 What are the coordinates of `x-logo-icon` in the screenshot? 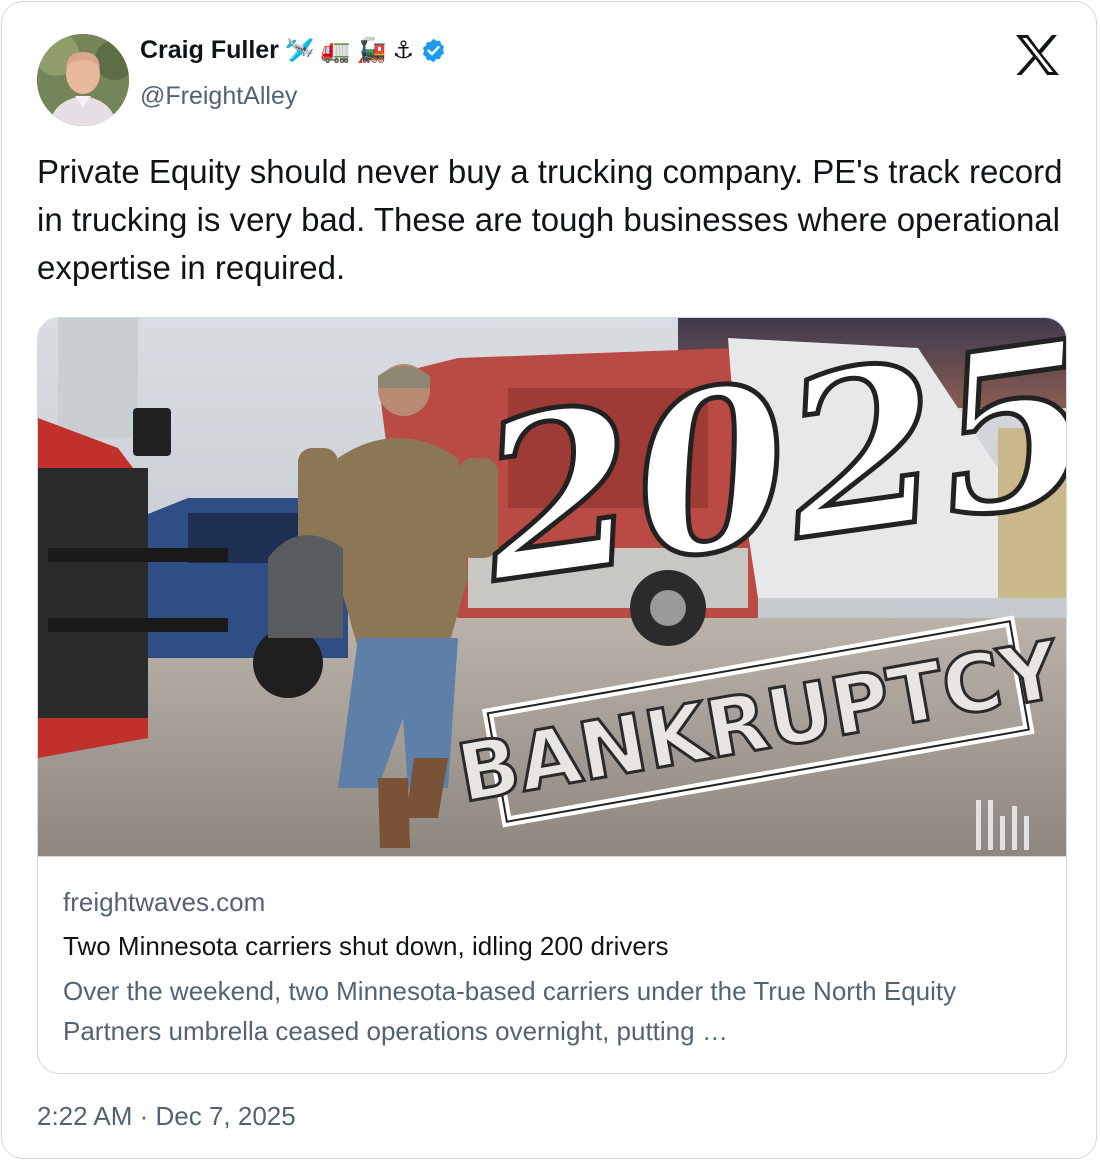 It's located at (1037, 55).